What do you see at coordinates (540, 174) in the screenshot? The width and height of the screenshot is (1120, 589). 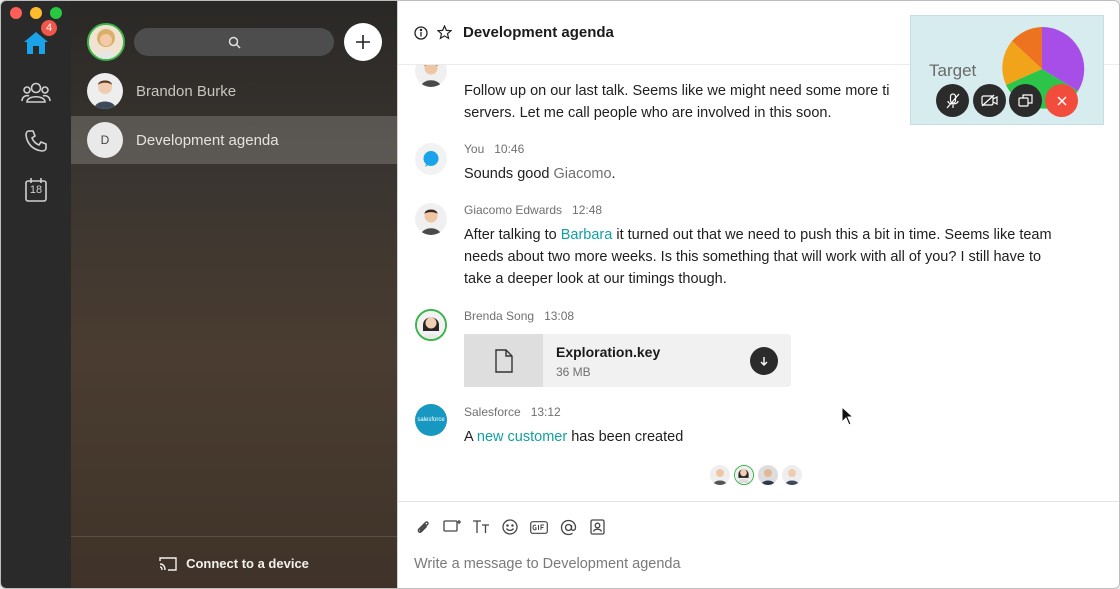 I see `message-text: Sounds good Giacomo.` at bounding box center [540, 174].